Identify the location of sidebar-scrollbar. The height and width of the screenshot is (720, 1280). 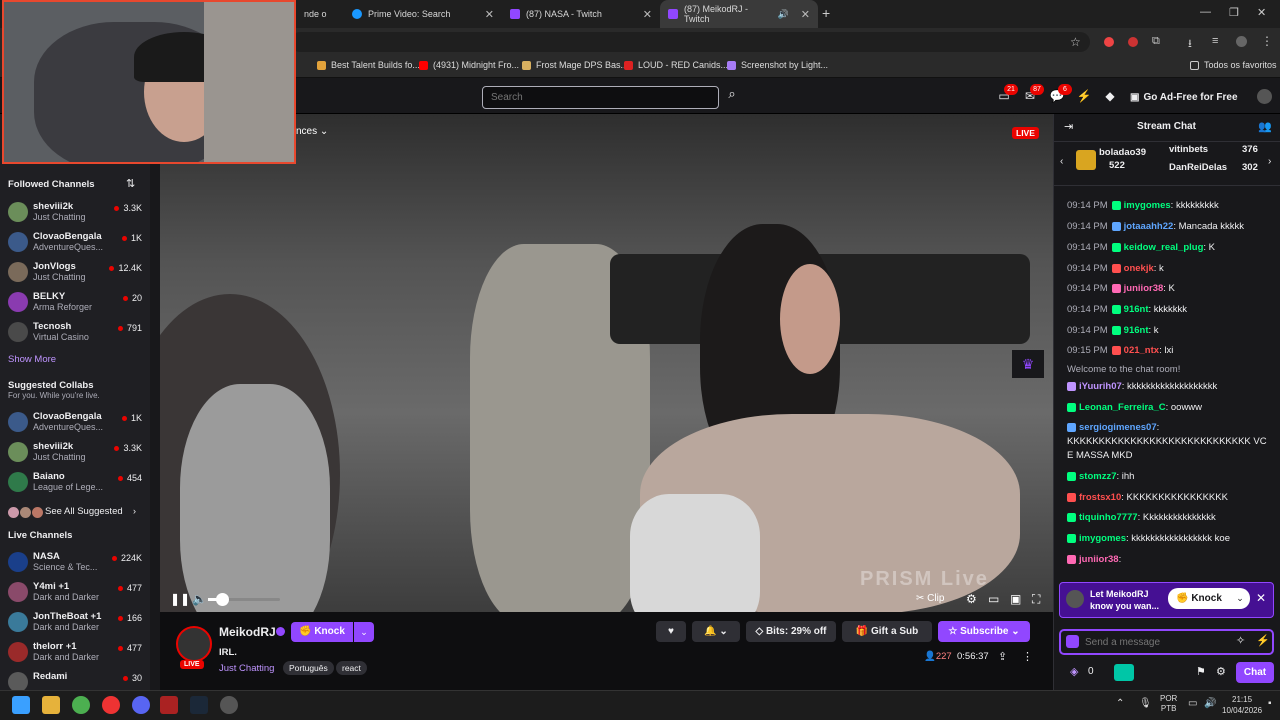
(155, 402).